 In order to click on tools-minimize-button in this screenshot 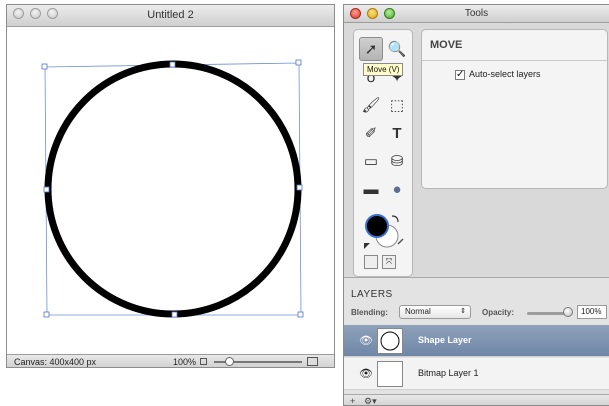, I will do `click(372, 13)`.